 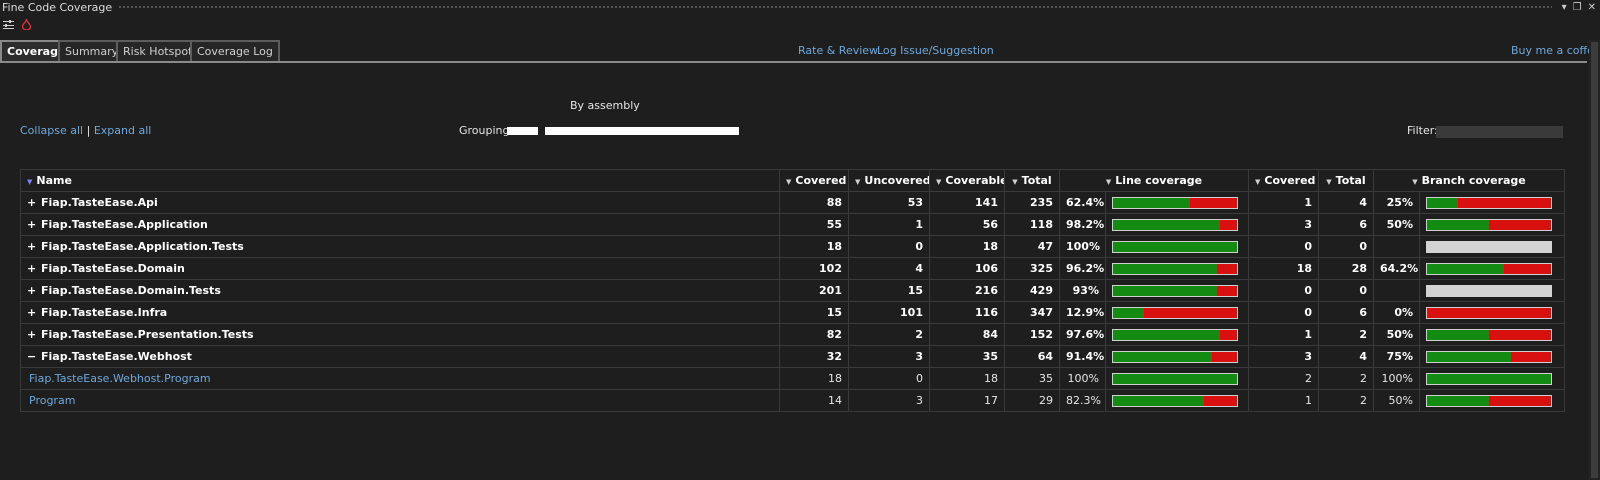 I want to click on expand-toggle-icon: −, so click(x=32, y=356).